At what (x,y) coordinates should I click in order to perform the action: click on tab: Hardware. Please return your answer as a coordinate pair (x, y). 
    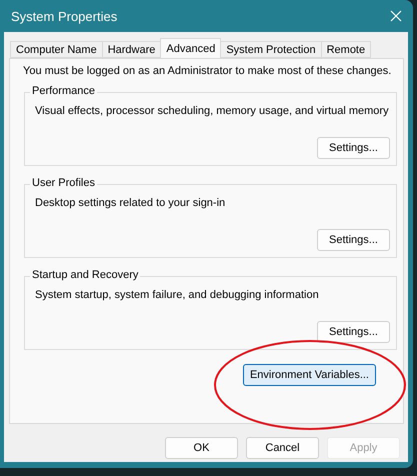
    Looking at the image, I should click on (132, 49).